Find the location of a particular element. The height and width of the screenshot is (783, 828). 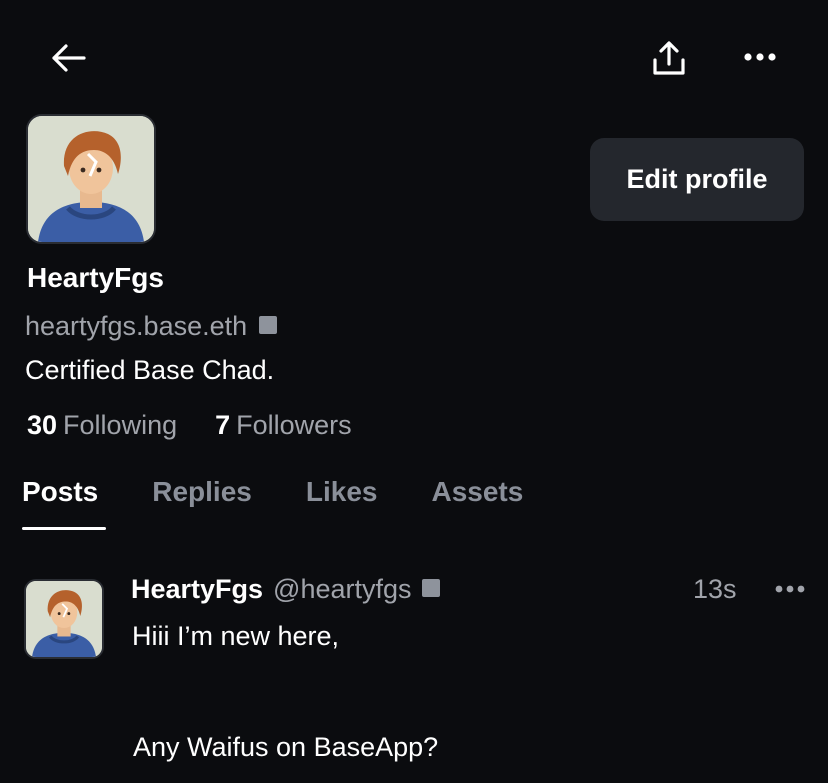

followers-label: Followers is located at coordinates (294, 425).